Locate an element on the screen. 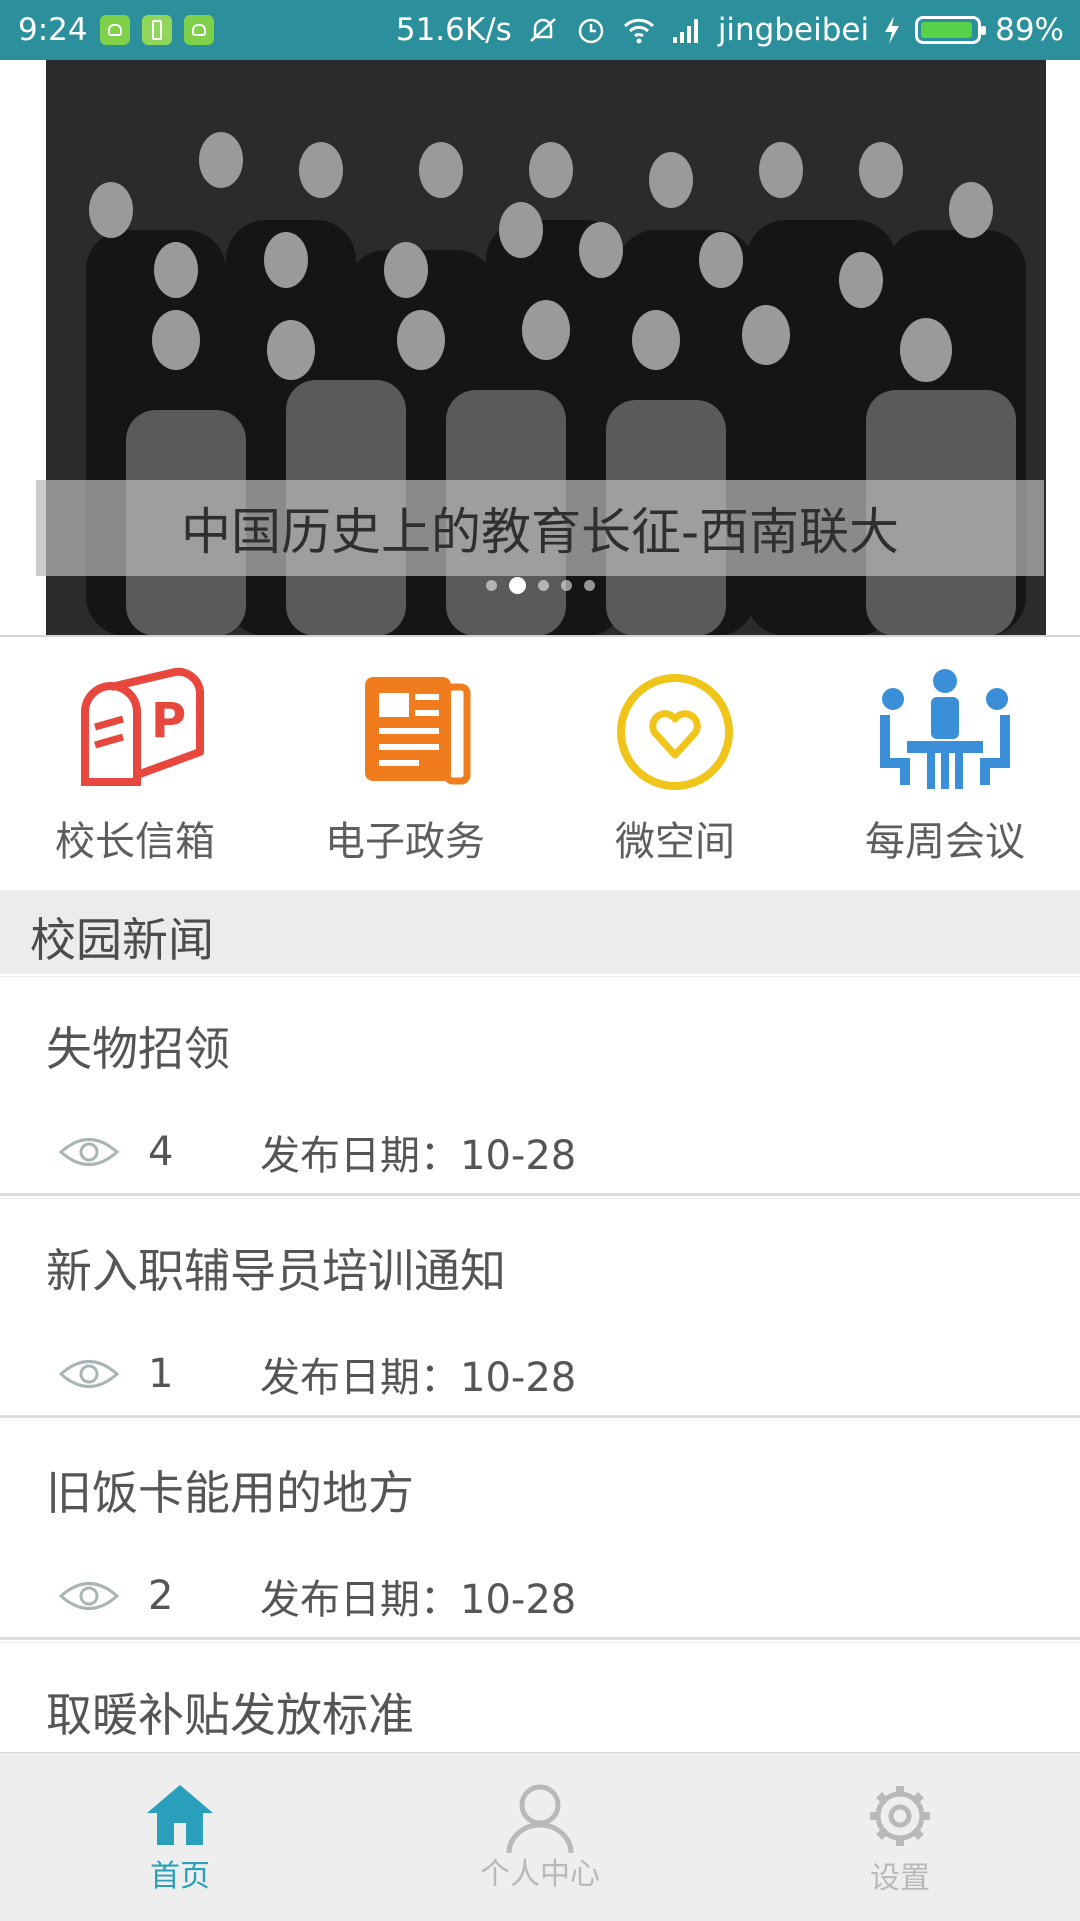  section-header: 校园新闻 is located at coordinates (540, 932).